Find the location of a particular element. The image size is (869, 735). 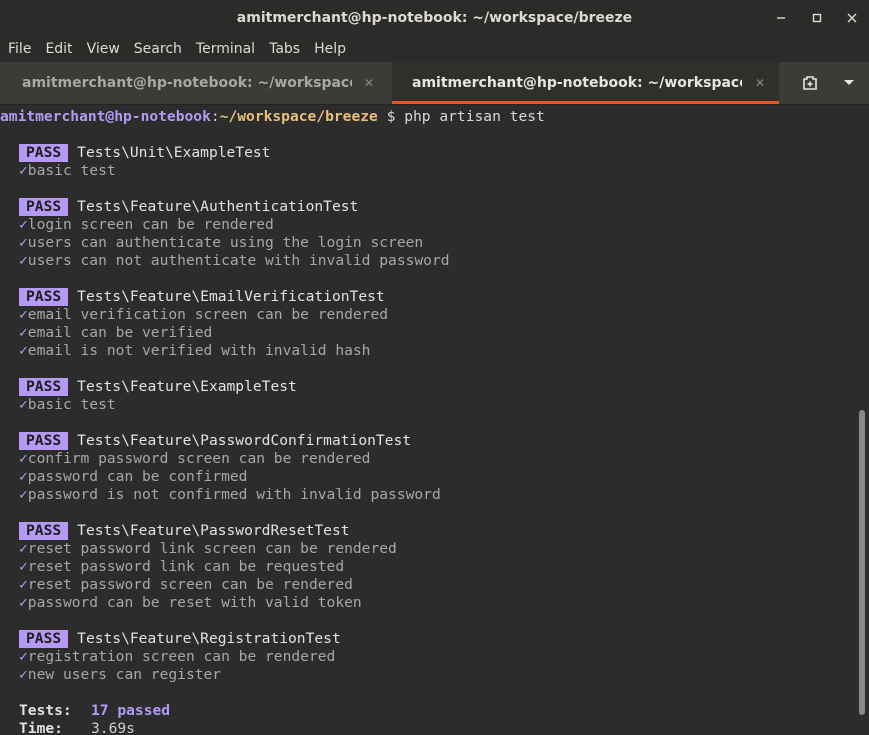

new-tab-icon is located at coordinates (810, 83).